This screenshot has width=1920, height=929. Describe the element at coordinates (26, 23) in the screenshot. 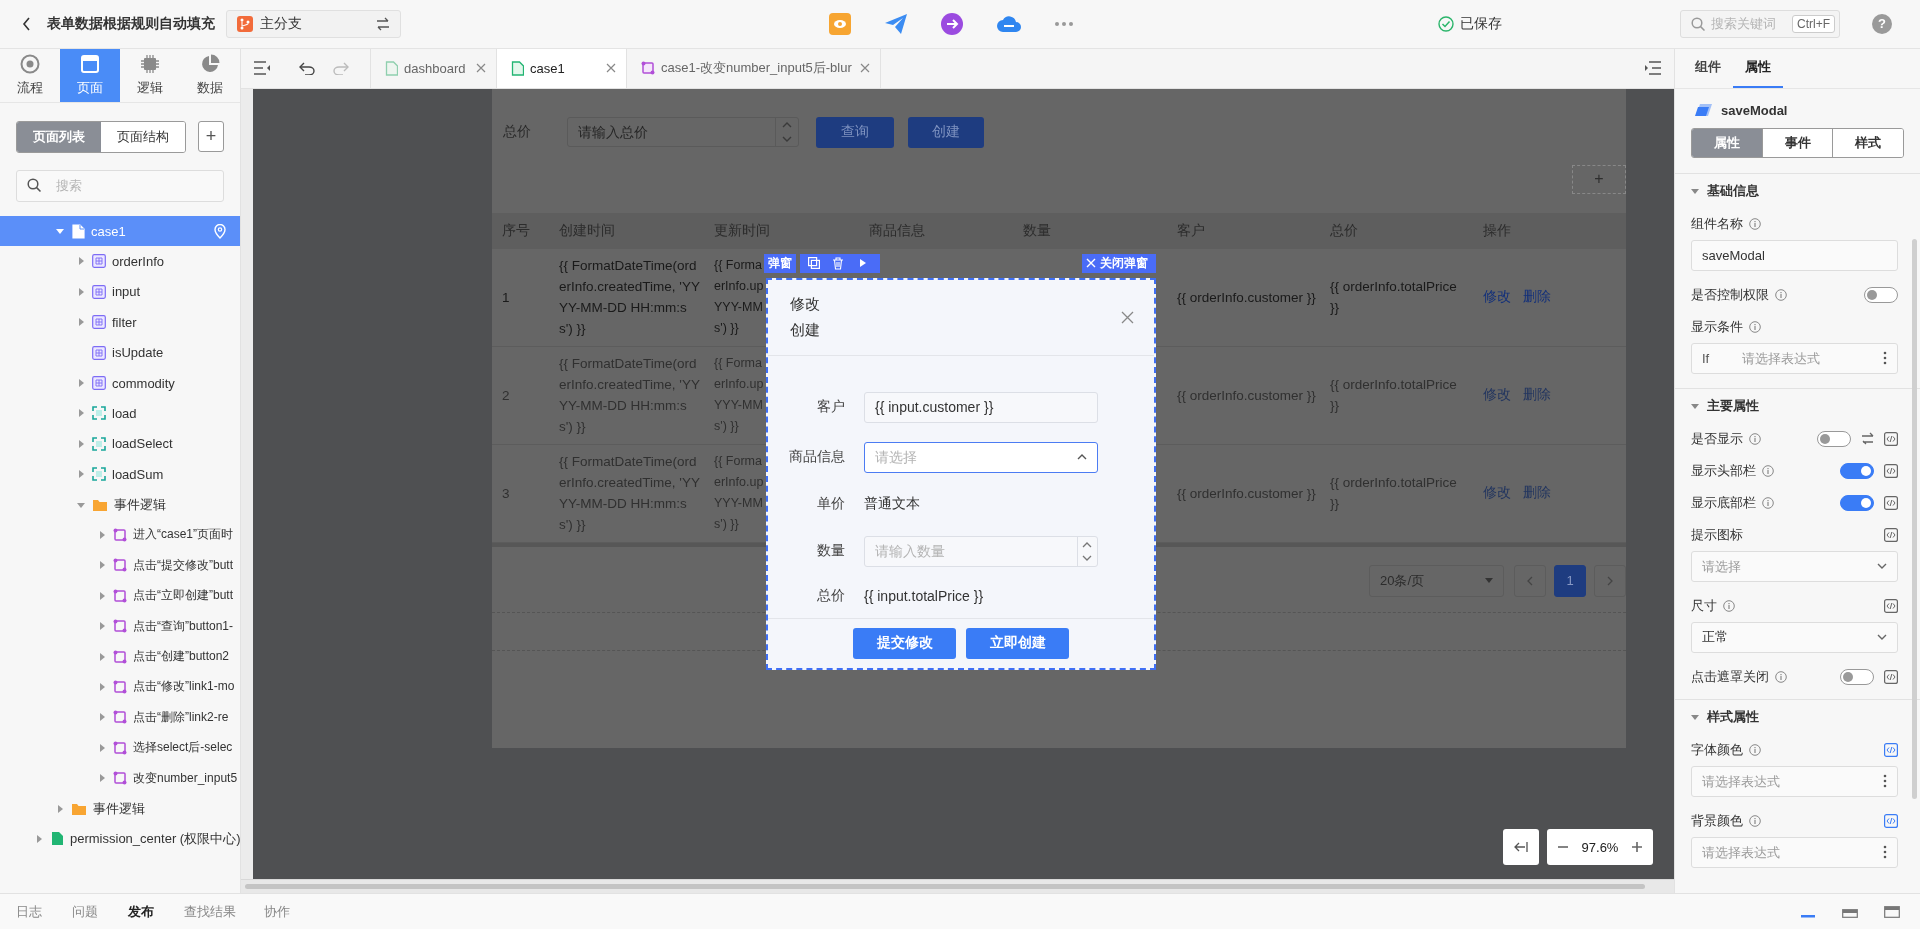

I see `back-icon` at that location.